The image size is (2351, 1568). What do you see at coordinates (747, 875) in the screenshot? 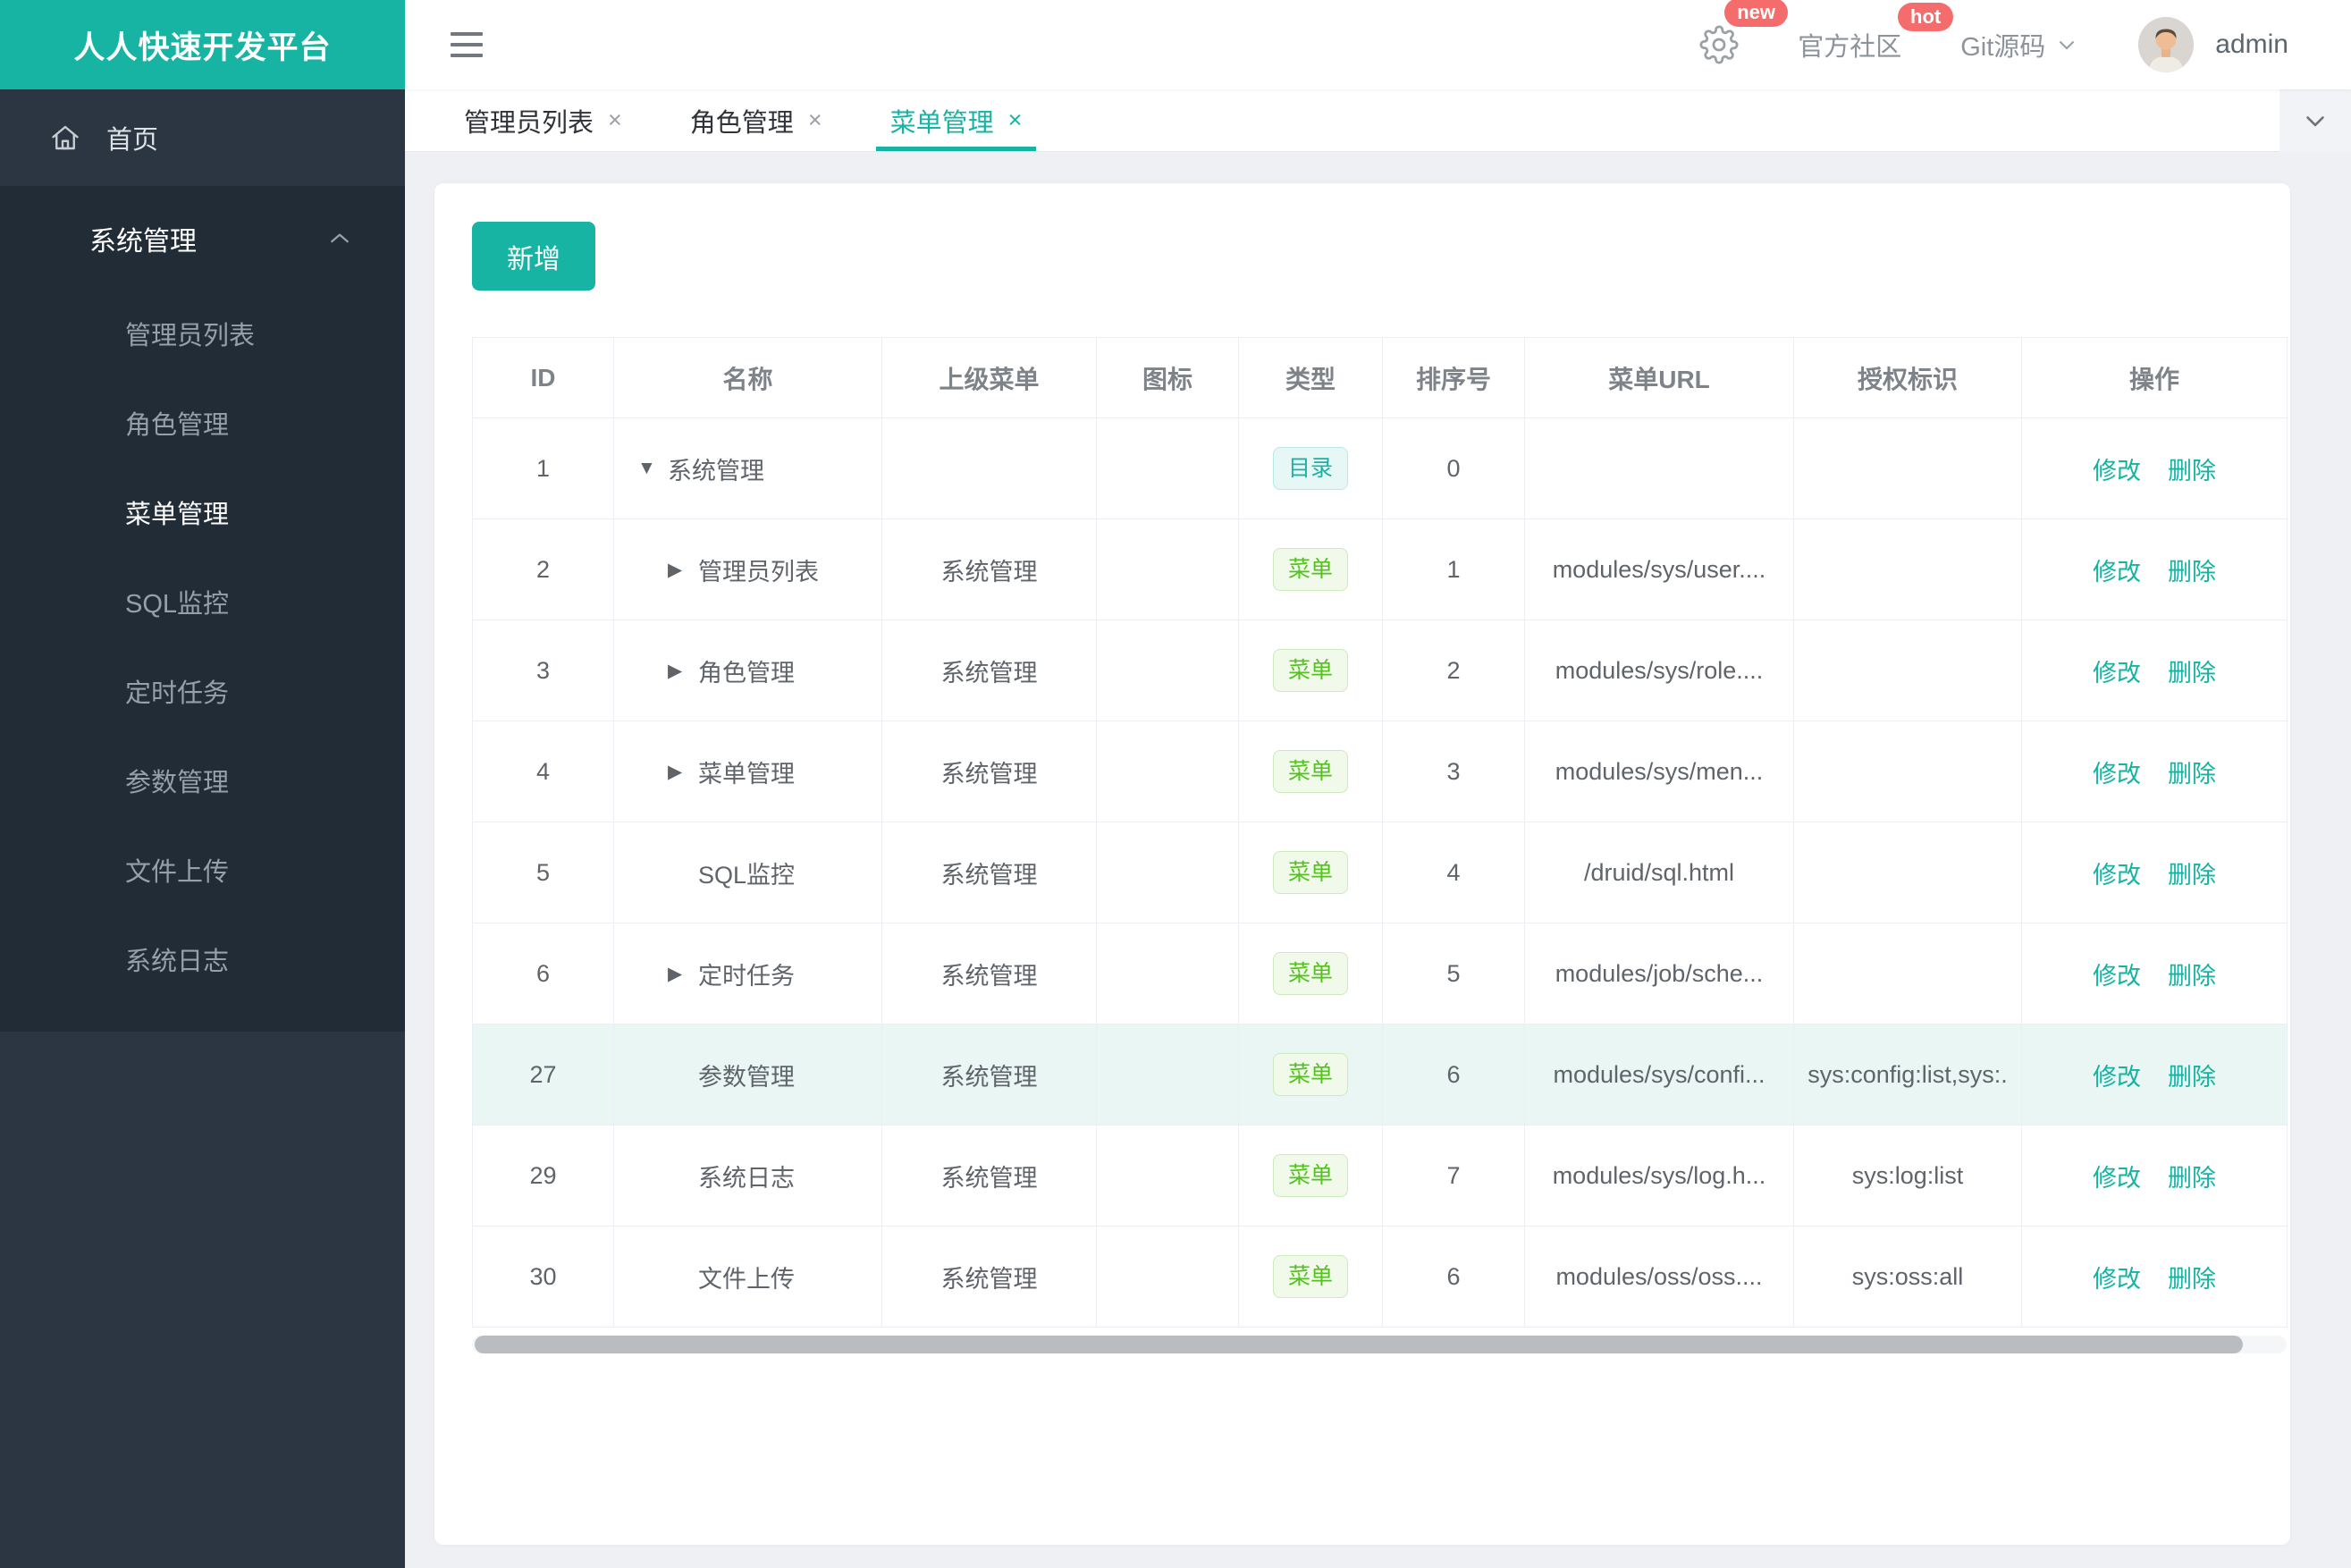
I see `menu-name: SQL监控` at bounding box center [747, 875].